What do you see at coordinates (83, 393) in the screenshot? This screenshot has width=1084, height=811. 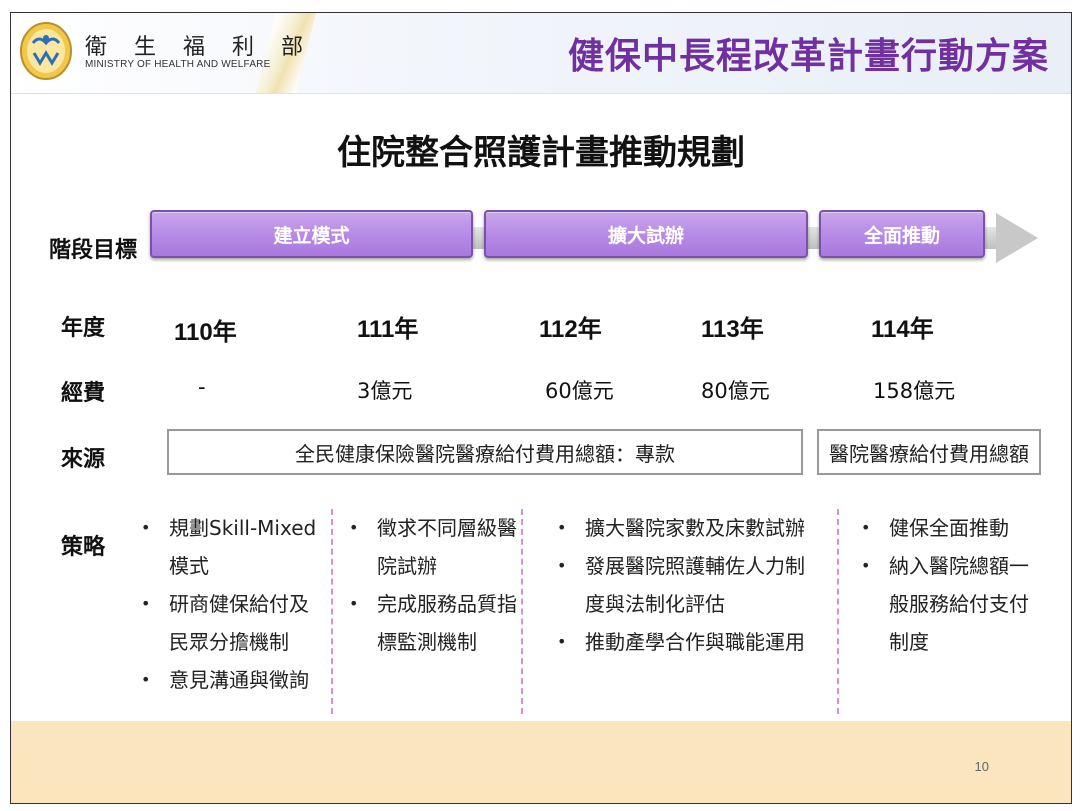 I see `row-label-budget: 經費` at bounding box center [83, 393].